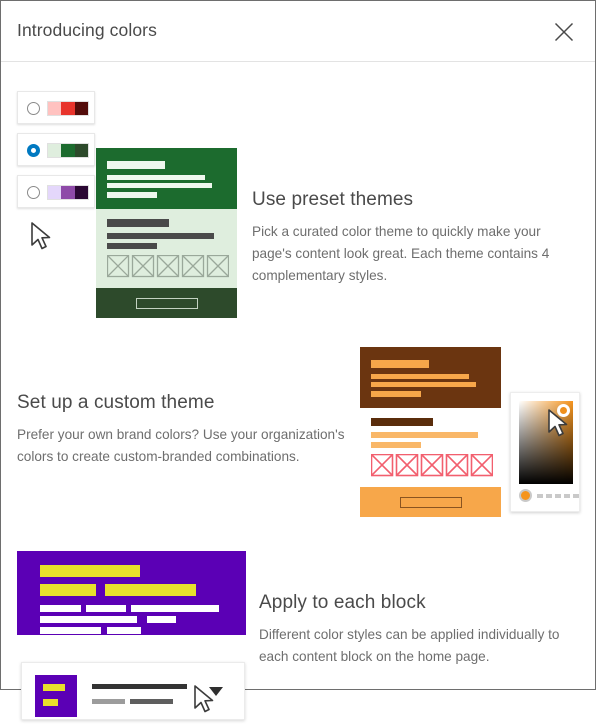  I want to click on close-button, so click(564, 32).